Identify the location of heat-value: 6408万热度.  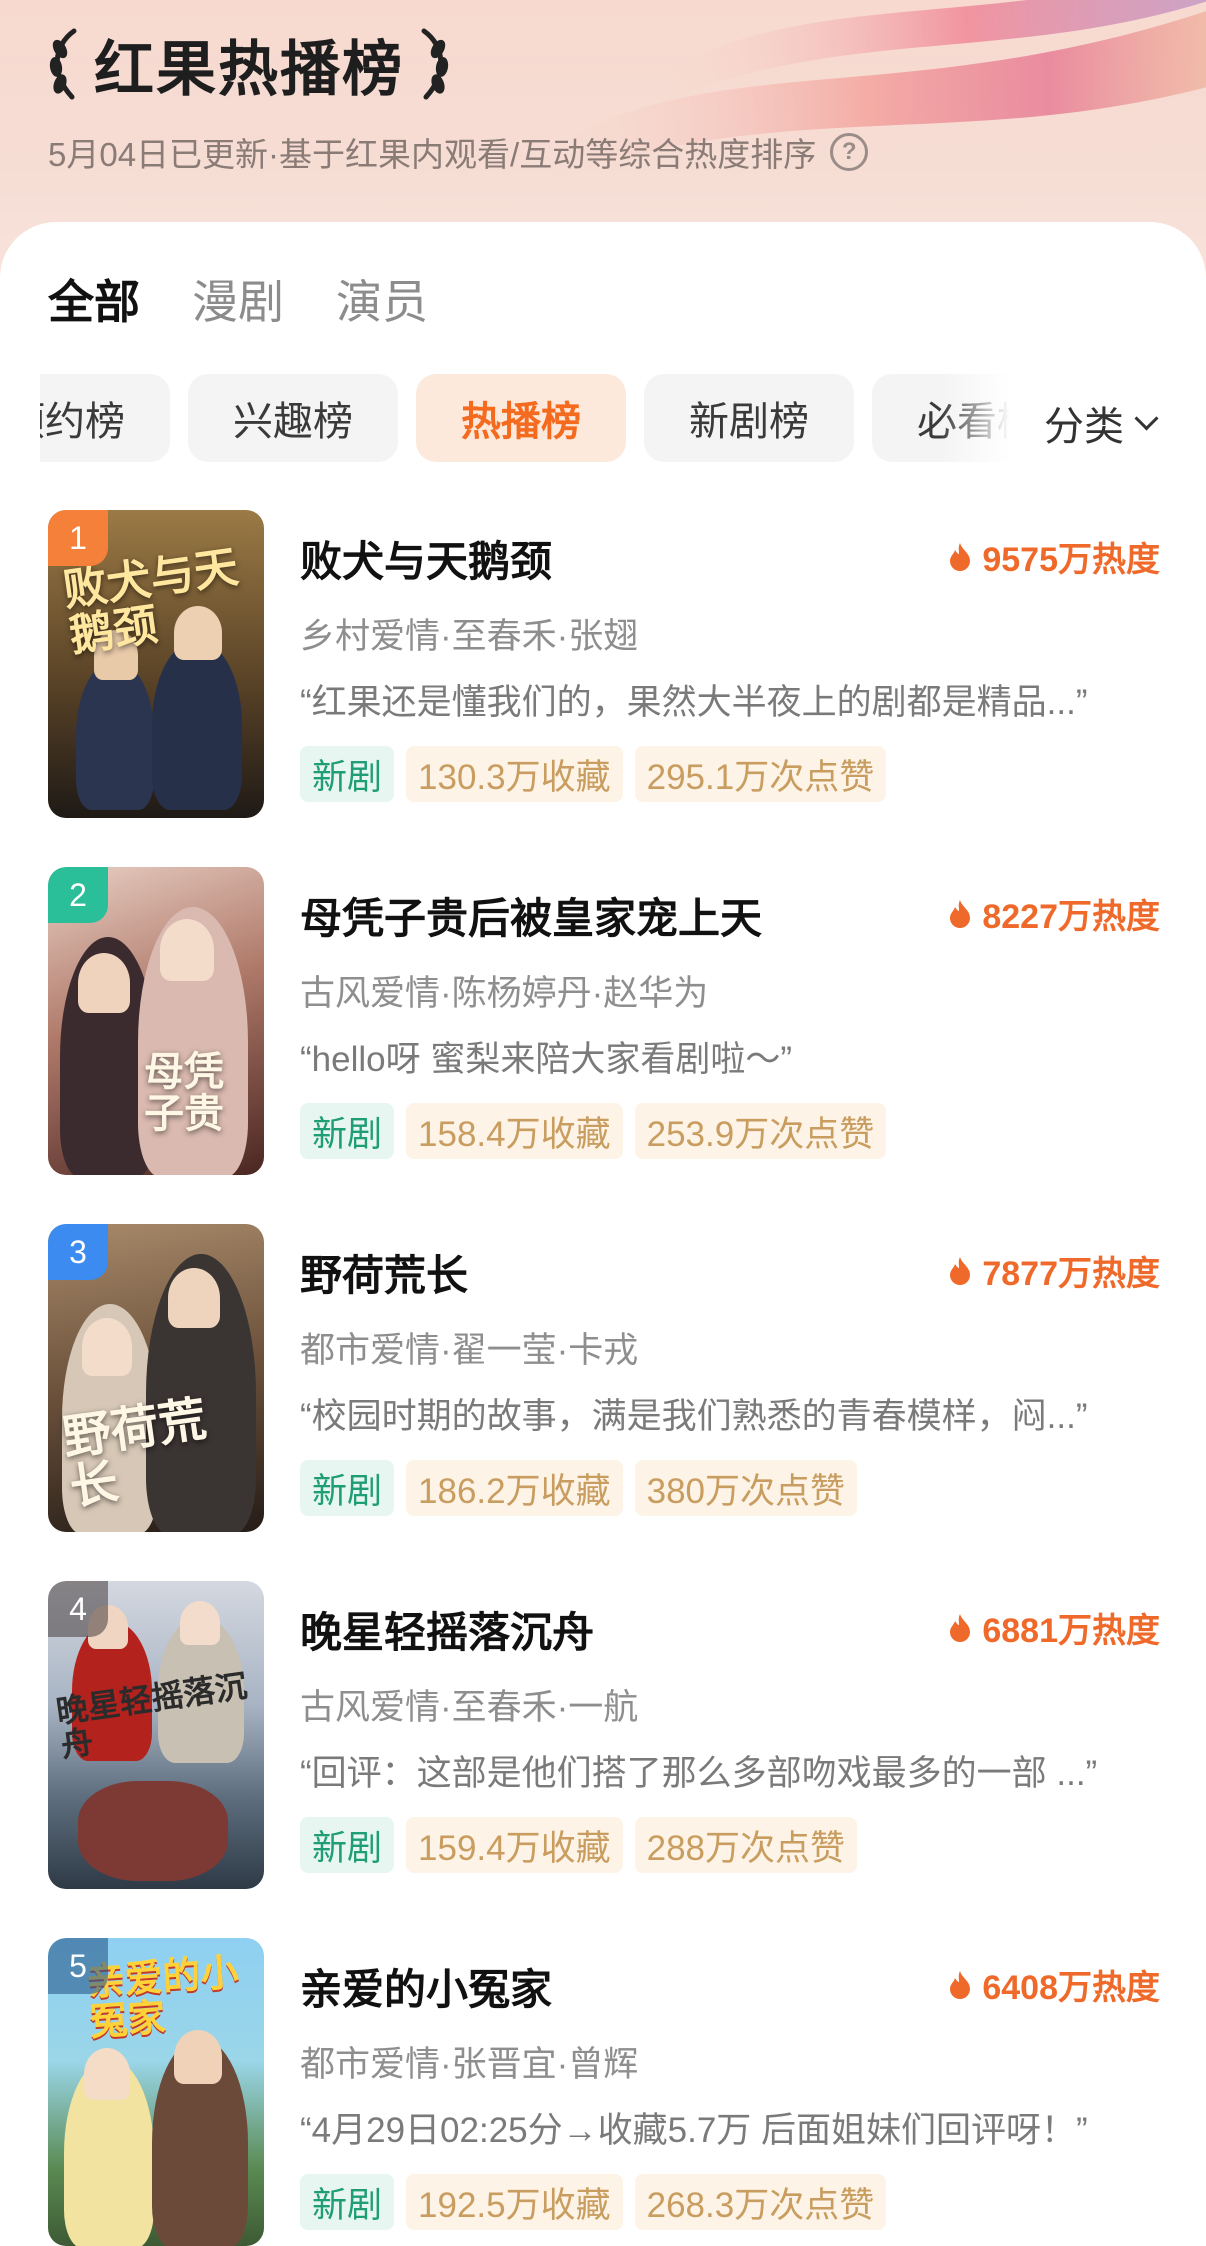
(1071, 1988).